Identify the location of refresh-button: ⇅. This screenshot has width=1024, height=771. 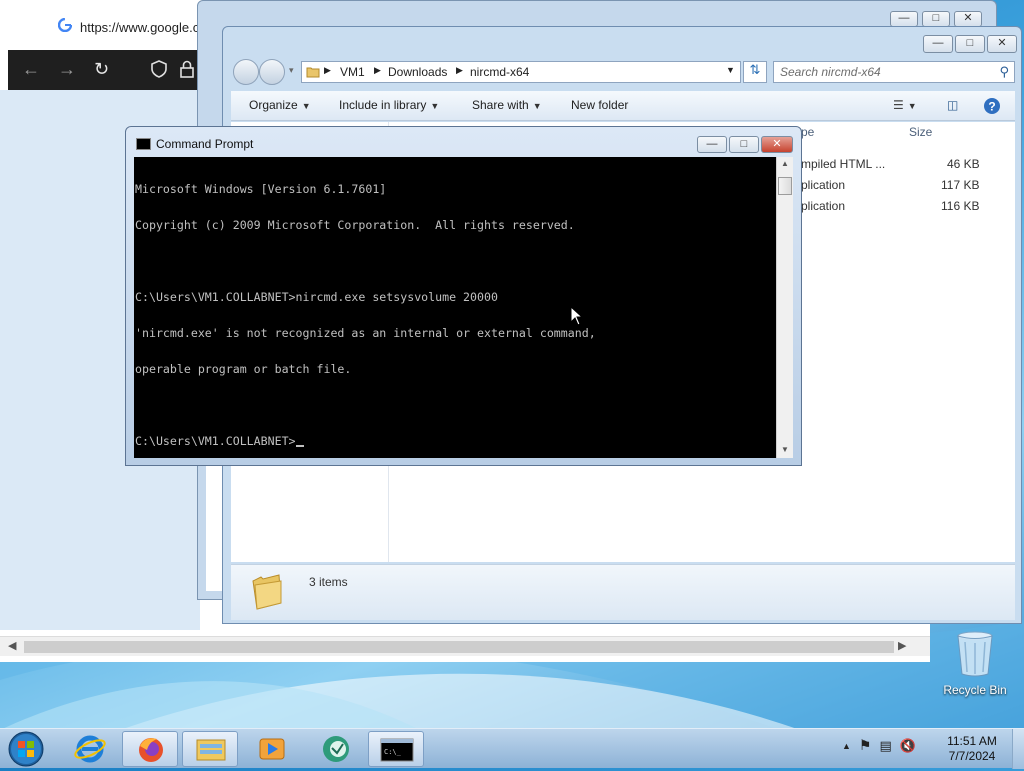
(755, 72).